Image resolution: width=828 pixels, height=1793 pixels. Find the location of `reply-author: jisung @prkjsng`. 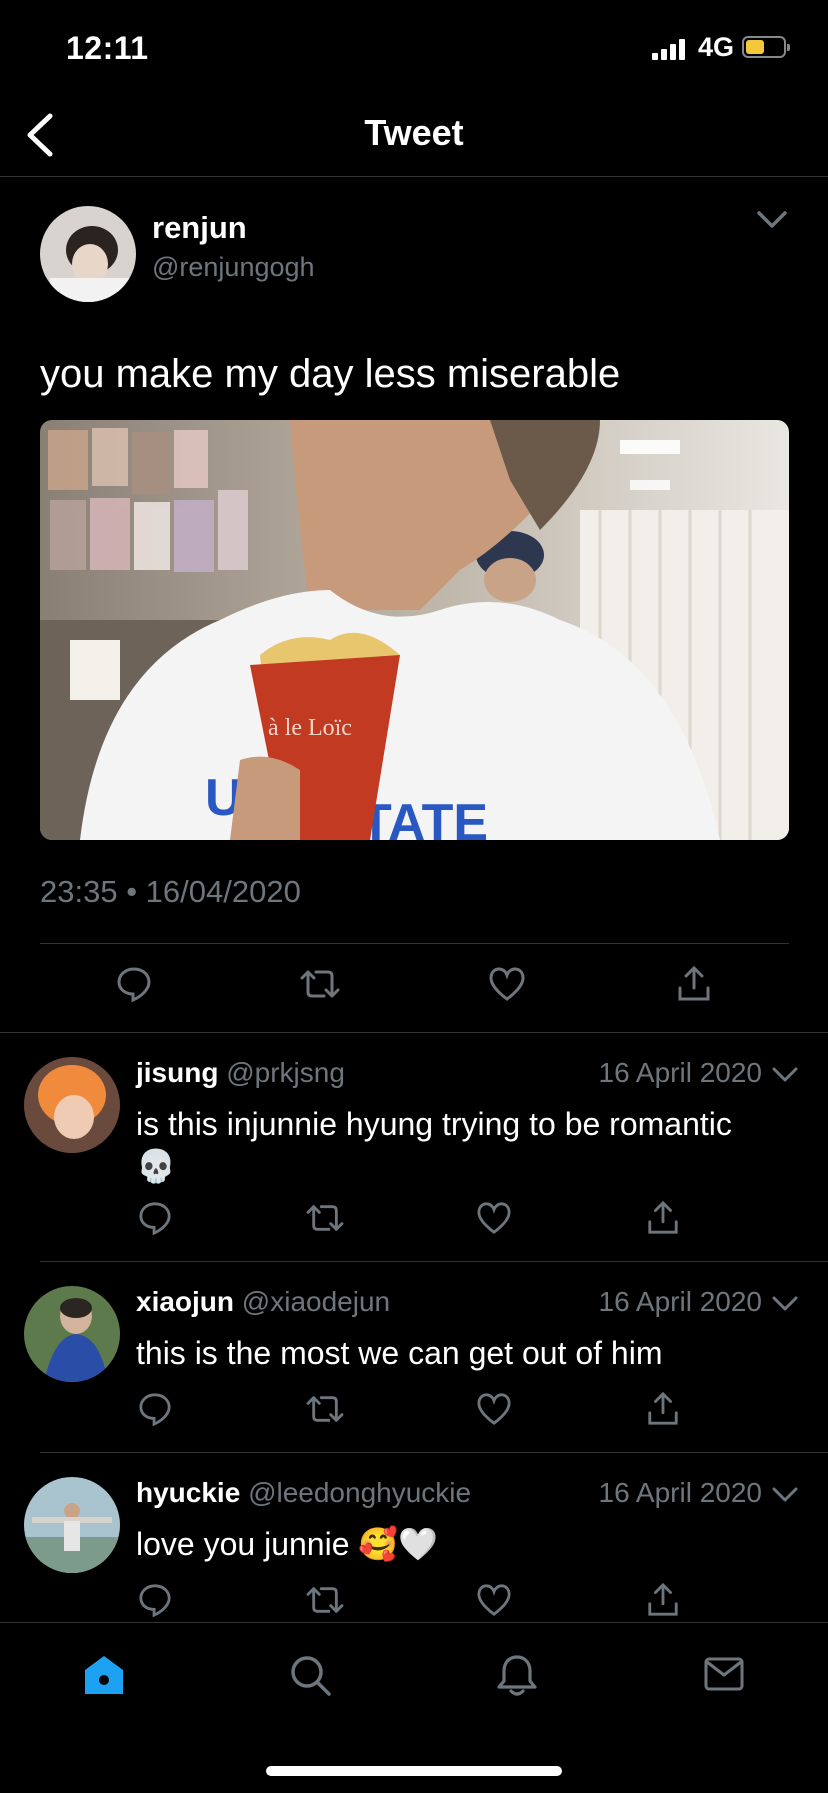

reply-author: jisung @prkjsng is located at coordinates (240, 1073).